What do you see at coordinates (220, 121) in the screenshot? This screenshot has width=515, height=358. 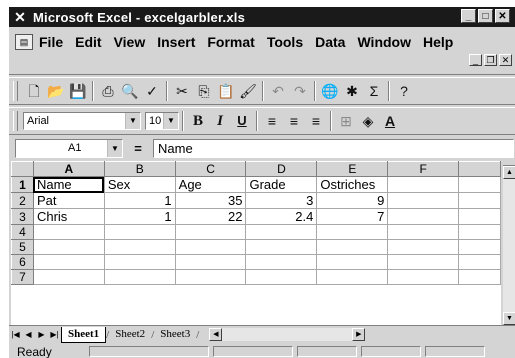 I see `italic-icon: I` at bounding box center [220, 121].